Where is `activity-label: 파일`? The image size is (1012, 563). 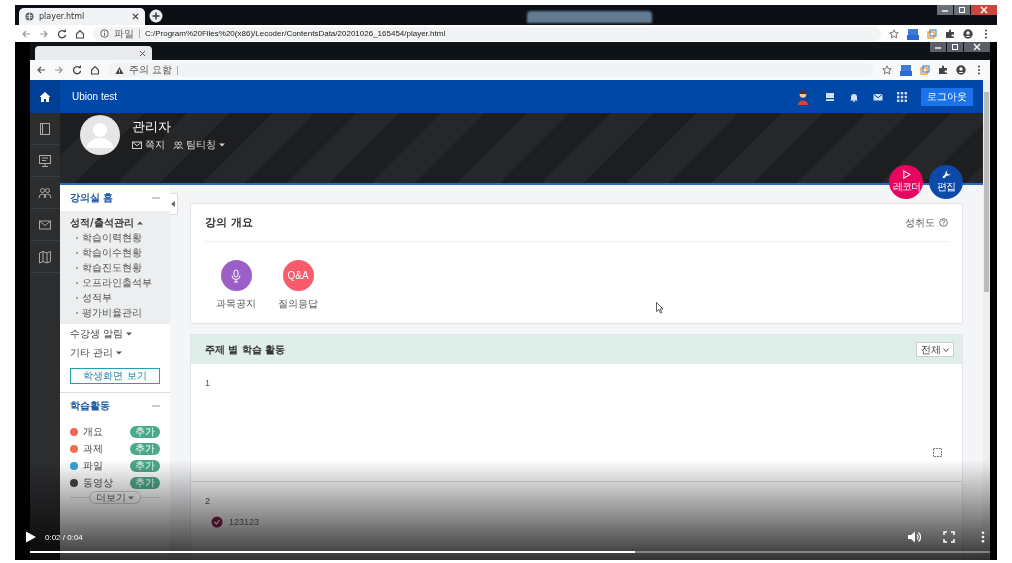 activity-label: 파일 is located at coordinates (93, 465).